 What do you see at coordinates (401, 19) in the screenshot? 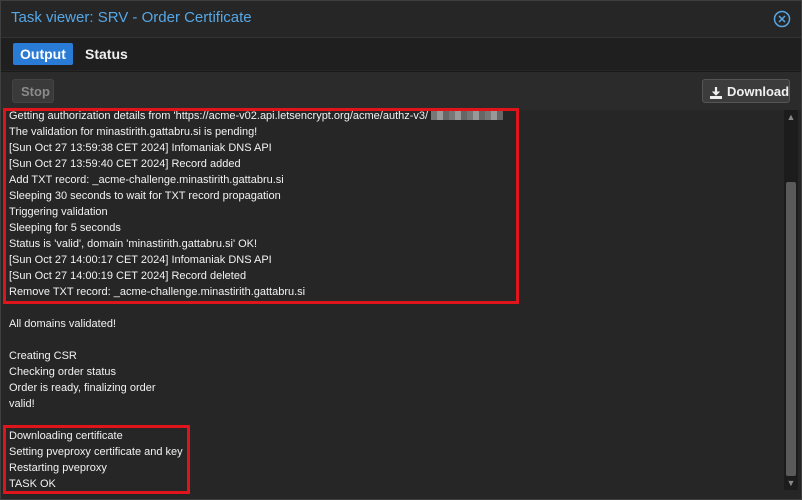
I see `title-bar: Task viewer: SRV - Order Certificate` at bounding box center [401, 19].